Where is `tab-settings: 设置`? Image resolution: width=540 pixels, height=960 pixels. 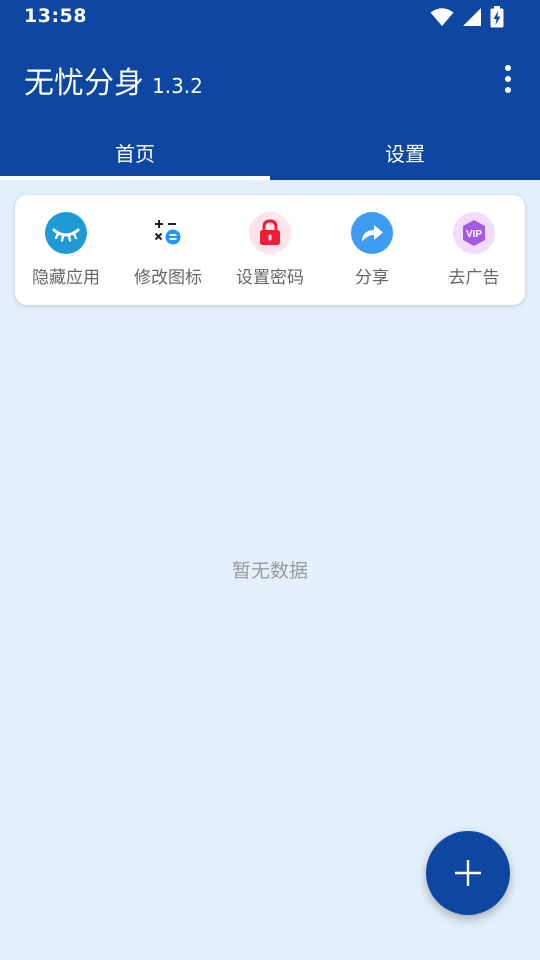
tab-settings: 设置 is located at coordinates (405, 154).